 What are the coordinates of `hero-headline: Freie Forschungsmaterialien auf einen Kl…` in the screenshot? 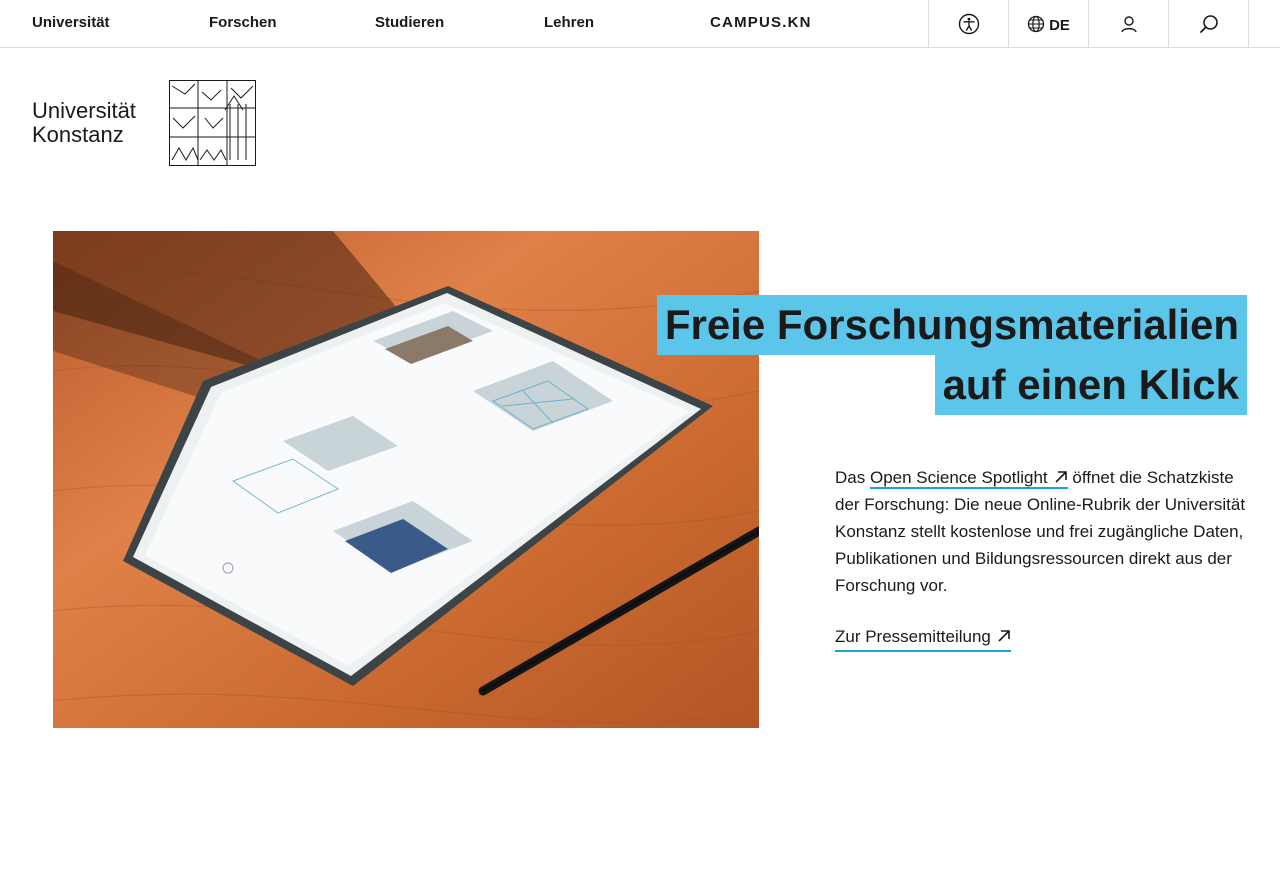 It's located at (951, 355).